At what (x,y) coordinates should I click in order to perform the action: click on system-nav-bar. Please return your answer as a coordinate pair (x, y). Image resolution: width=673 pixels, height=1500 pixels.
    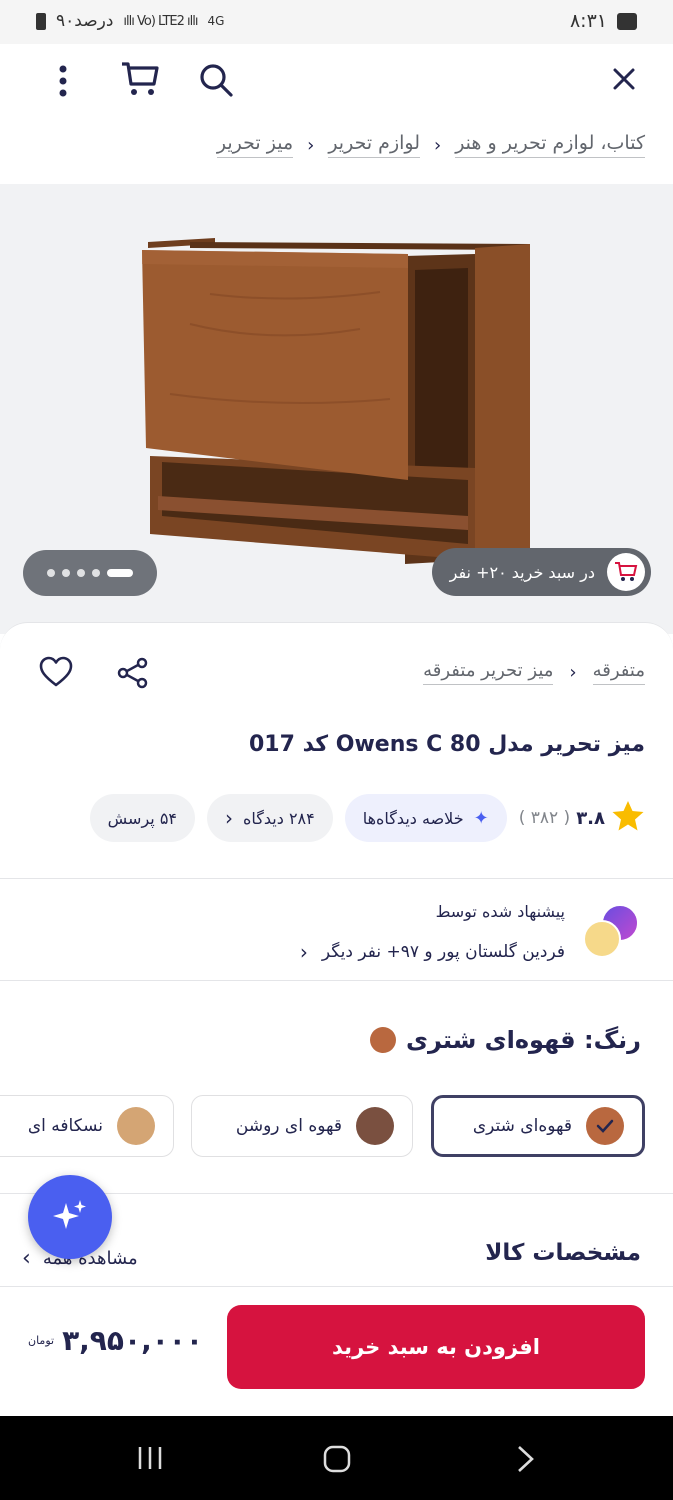
    Looking at the image, I should click on (336, 1458).